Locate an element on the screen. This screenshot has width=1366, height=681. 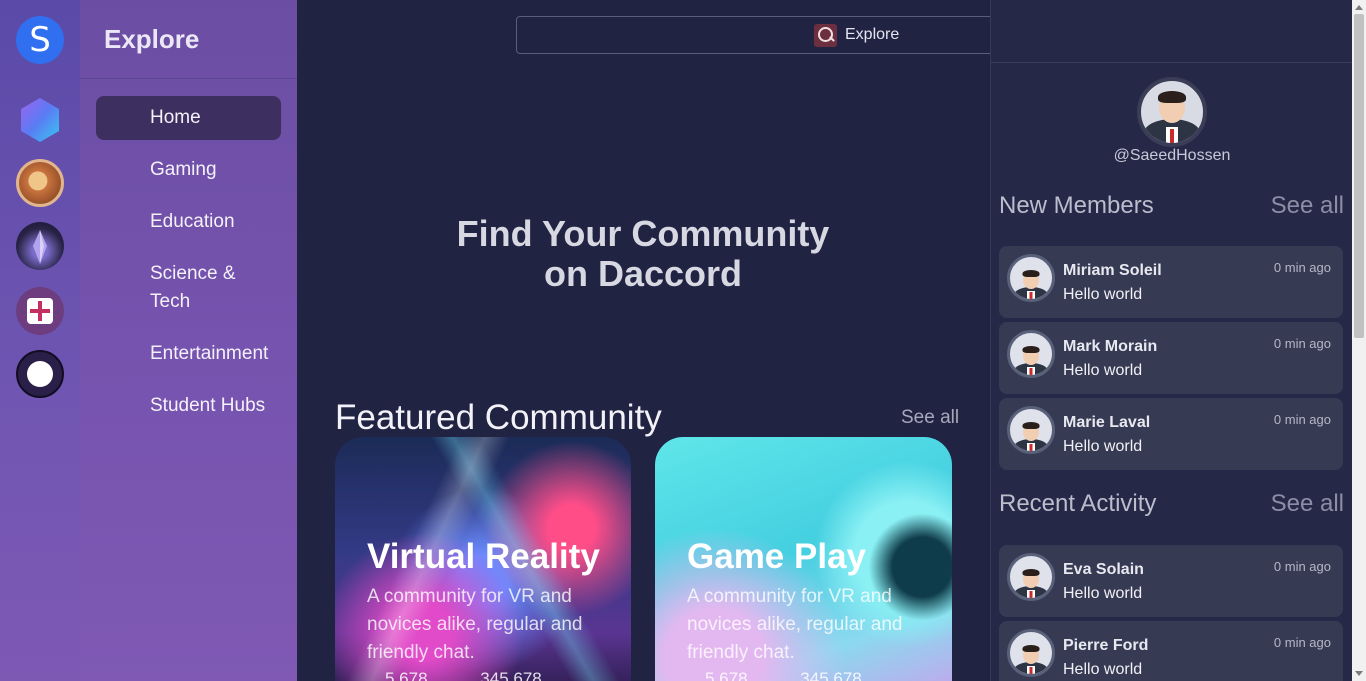
page-scrollbar is located at coordinates (1359, 340).